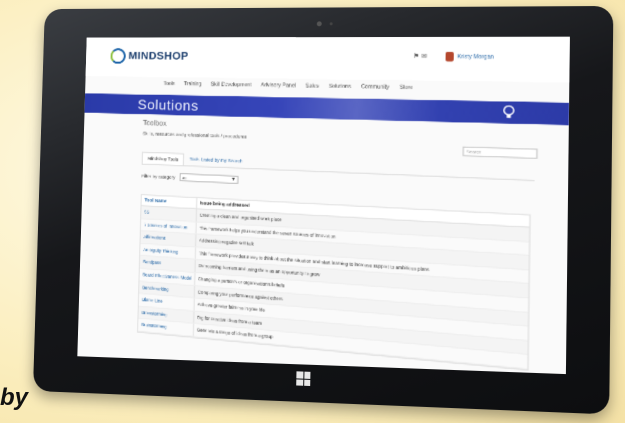 This screenshot has height=423, width=625. What do you see at coordinates (420, 57) in the screenshot?
I see `notification-icons: ⚑ ✉` at bounding box center [420, 57].